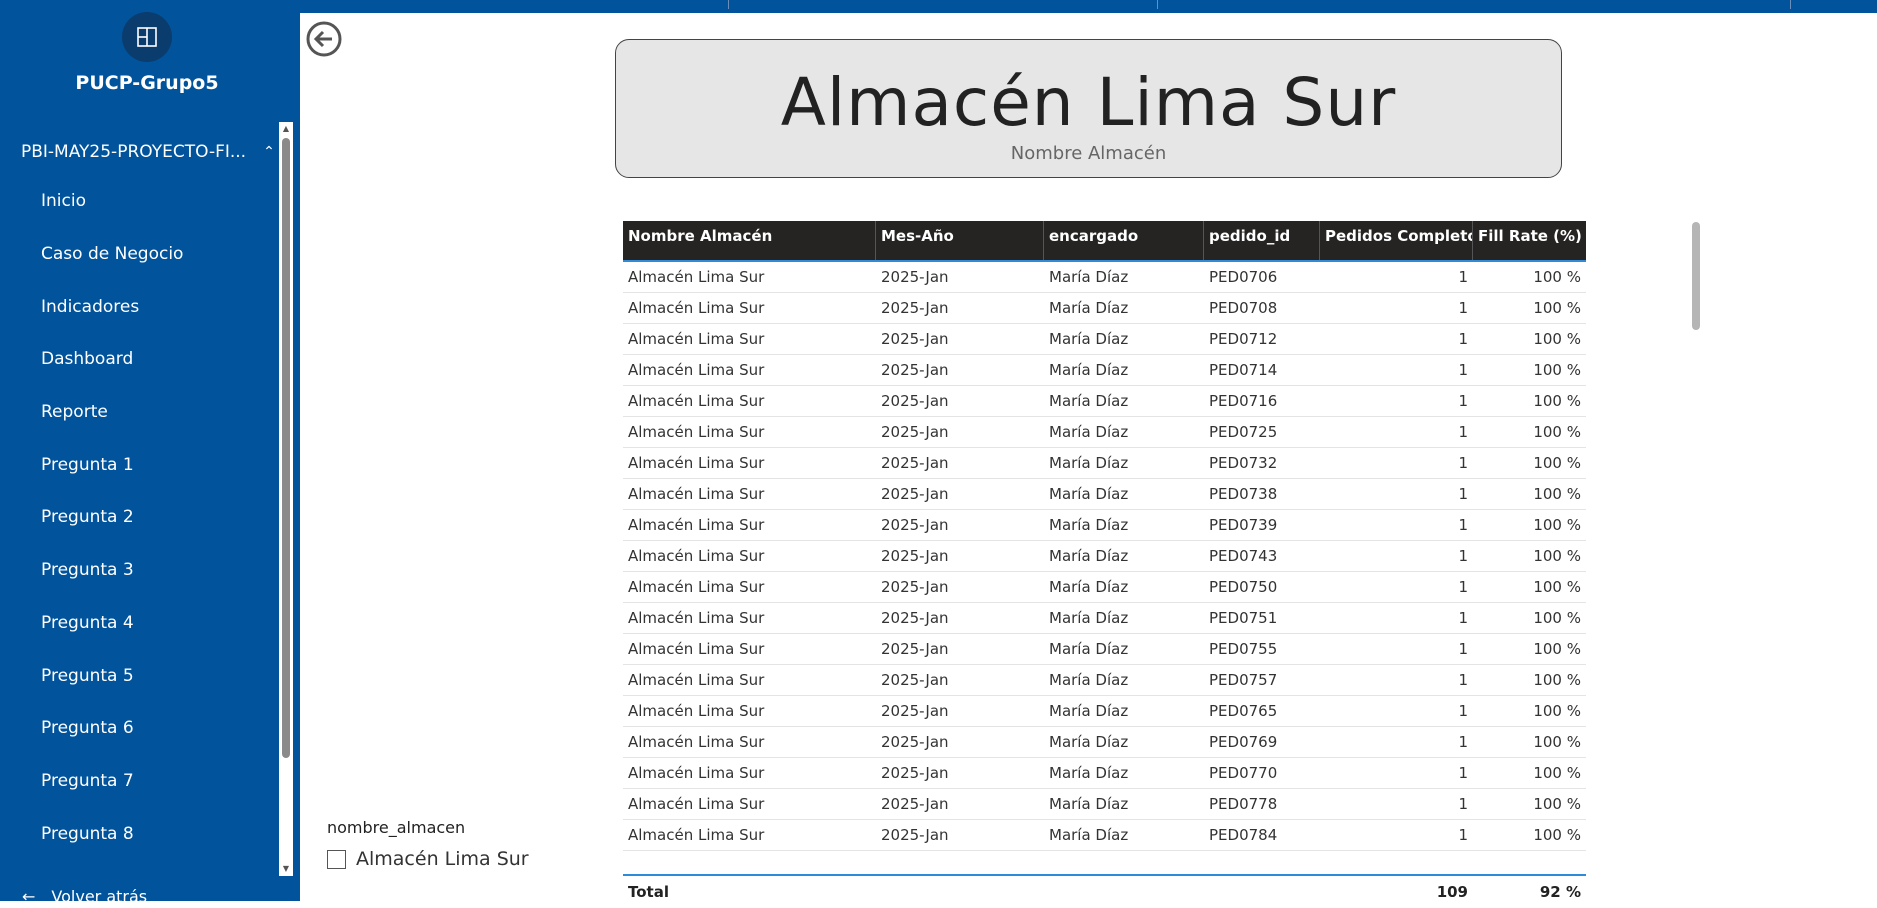 Image resolution: width=1877 pixels, height=908 pixels. I want to click on table-cell: PED0778, so click(1243, 804).